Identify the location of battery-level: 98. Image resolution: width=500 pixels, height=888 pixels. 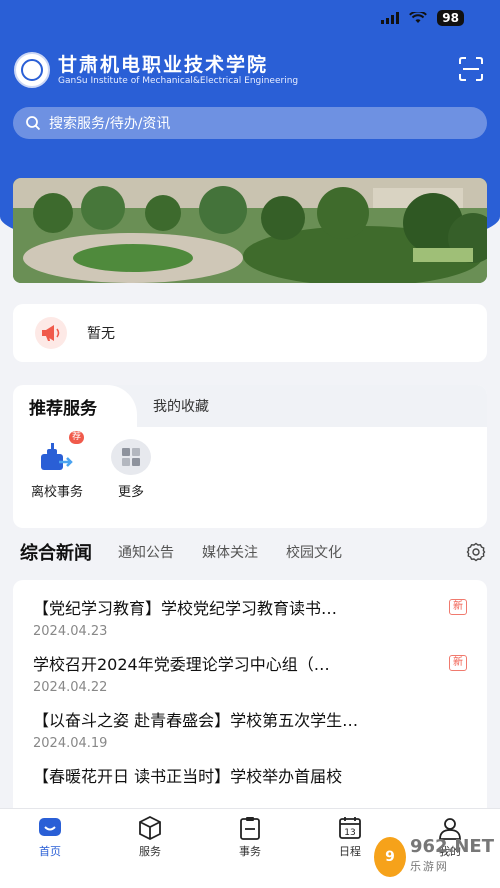
(450, 18).